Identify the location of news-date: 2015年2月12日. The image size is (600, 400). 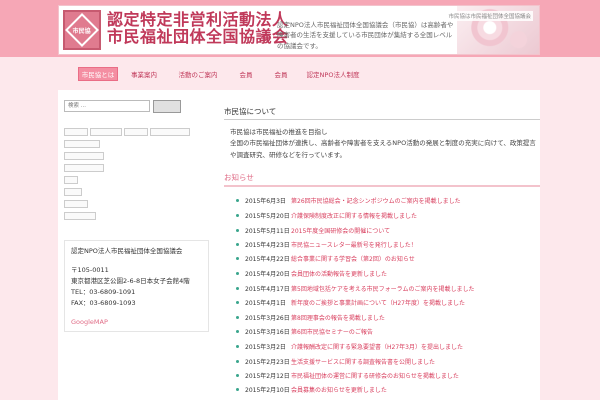
(267, 376).